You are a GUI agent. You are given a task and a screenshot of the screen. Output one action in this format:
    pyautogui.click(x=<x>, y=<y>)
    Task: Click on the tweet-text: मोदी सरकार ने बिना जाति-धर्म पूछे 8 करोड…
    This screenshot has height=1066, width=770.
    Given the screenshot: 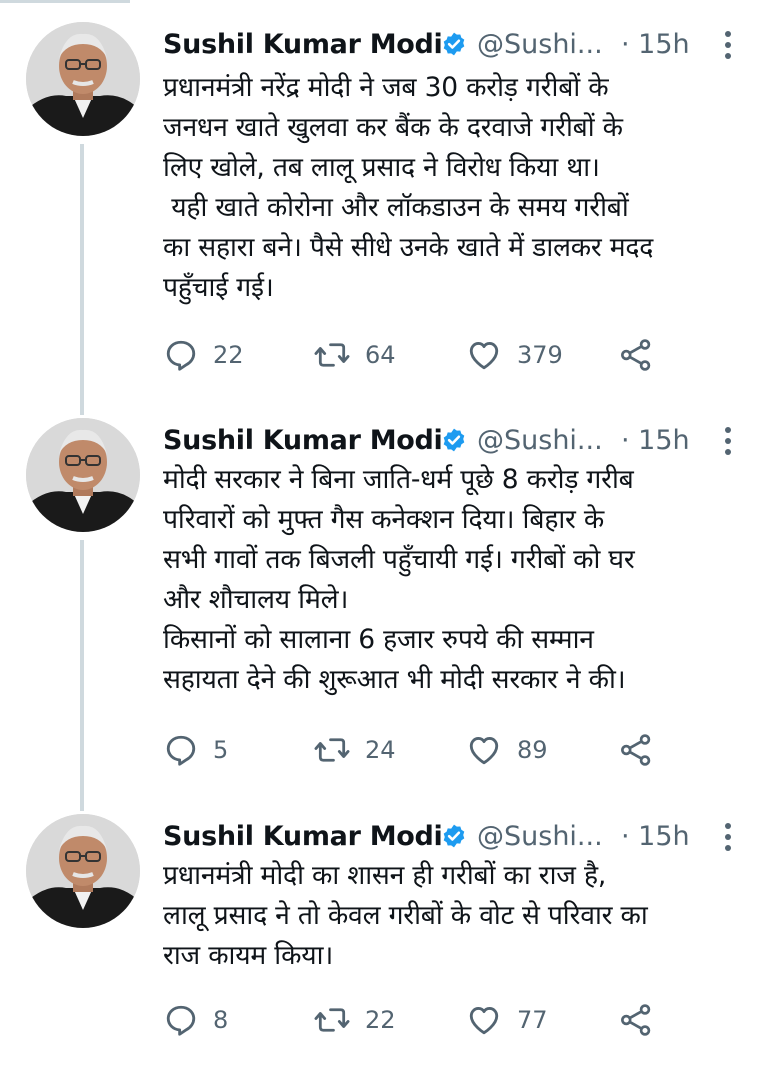 What is the action you would take?
    pyautogui.click(x=399, y=579)
    